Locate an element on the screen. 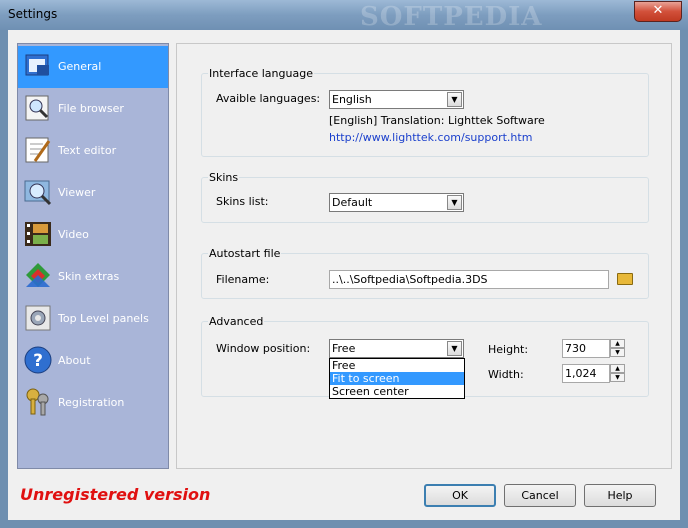 The width and height of the screenshot is (688, 528). sidebar-item-video: Video is located at coordinates (93, 235).